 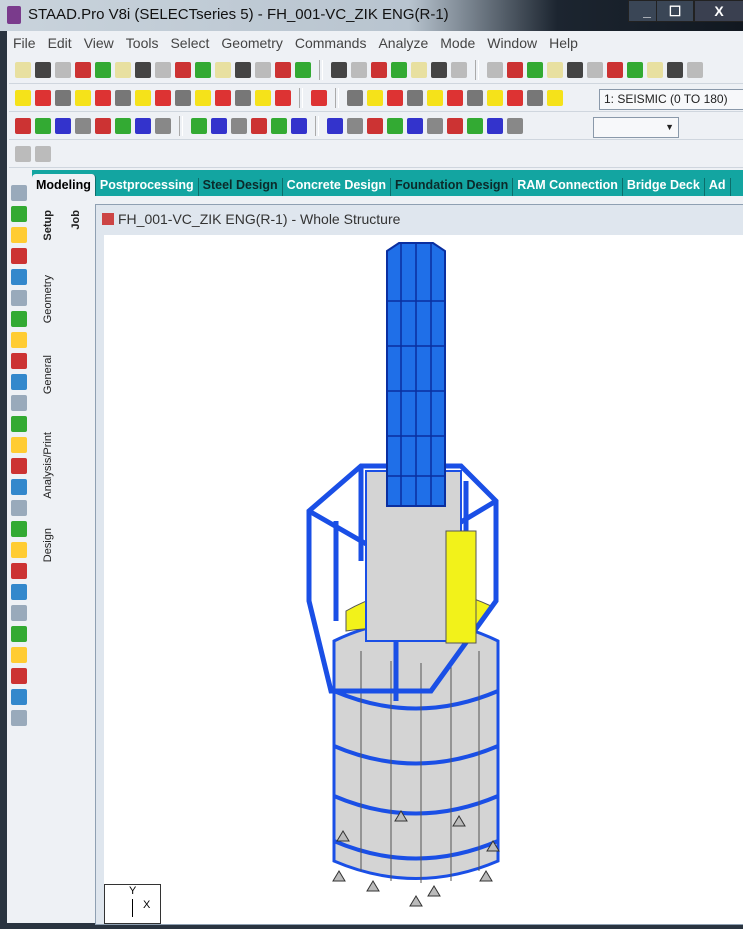 I want to click on side-tab-design: Design, so click(x=48, y=545).